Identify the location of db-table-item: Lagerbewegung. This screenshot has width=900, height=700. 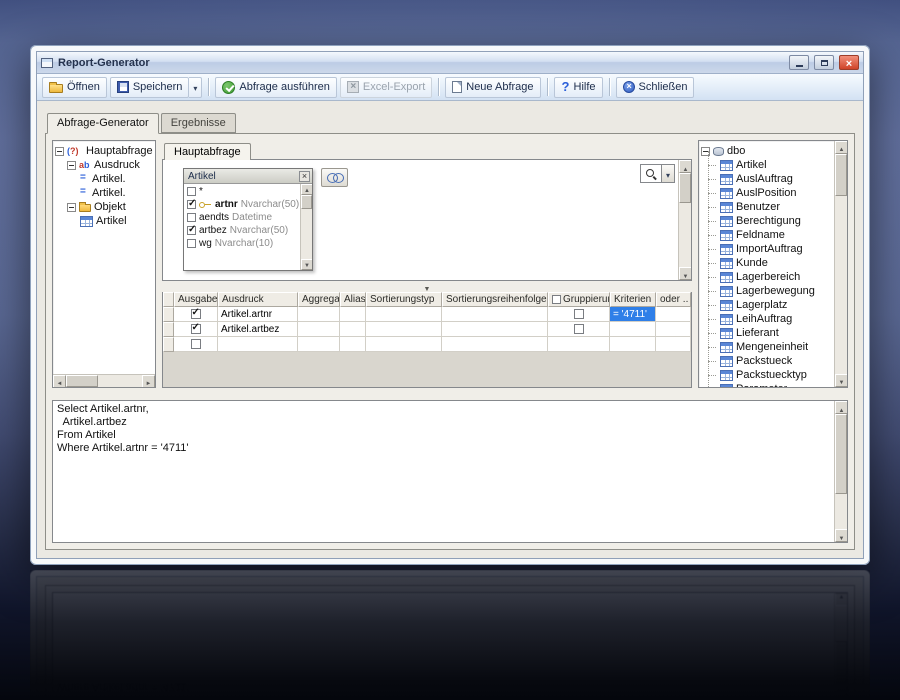
(767, 287).